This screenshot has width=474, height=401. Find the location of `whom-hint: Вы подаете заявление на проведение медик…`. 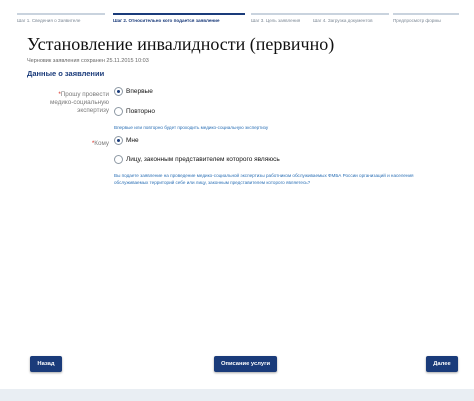

whom-hint: Вы подаете заявление на проведение медик… is located at coordinates (264, 179).